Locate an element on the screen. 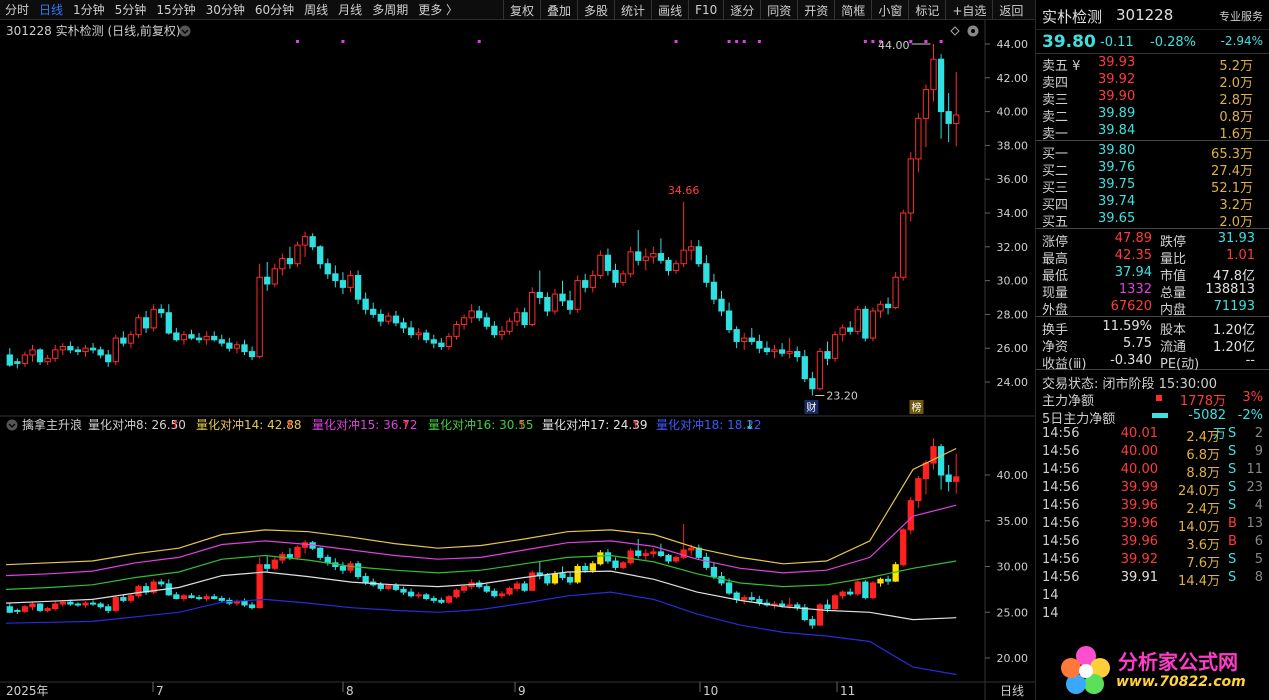  orderbook-row: 买四 39.74 3.2万 is located at coordinates (1152, 203).